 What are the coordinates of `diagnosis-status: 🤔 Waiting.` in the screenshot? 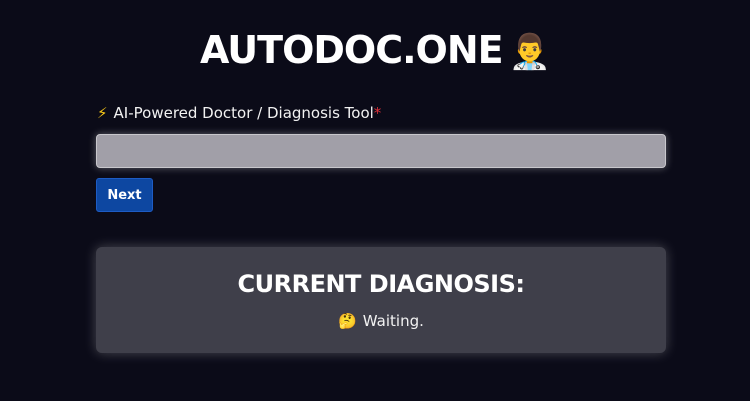 It's located at (381, 321).